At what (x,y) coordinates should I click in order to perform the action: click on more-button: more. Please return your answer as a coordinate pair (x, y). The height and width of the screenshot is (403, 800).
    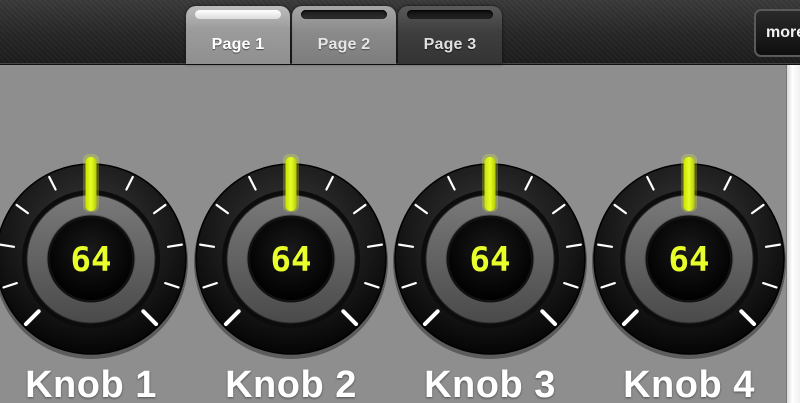
    Looking at the image, I should click on (777, 33).